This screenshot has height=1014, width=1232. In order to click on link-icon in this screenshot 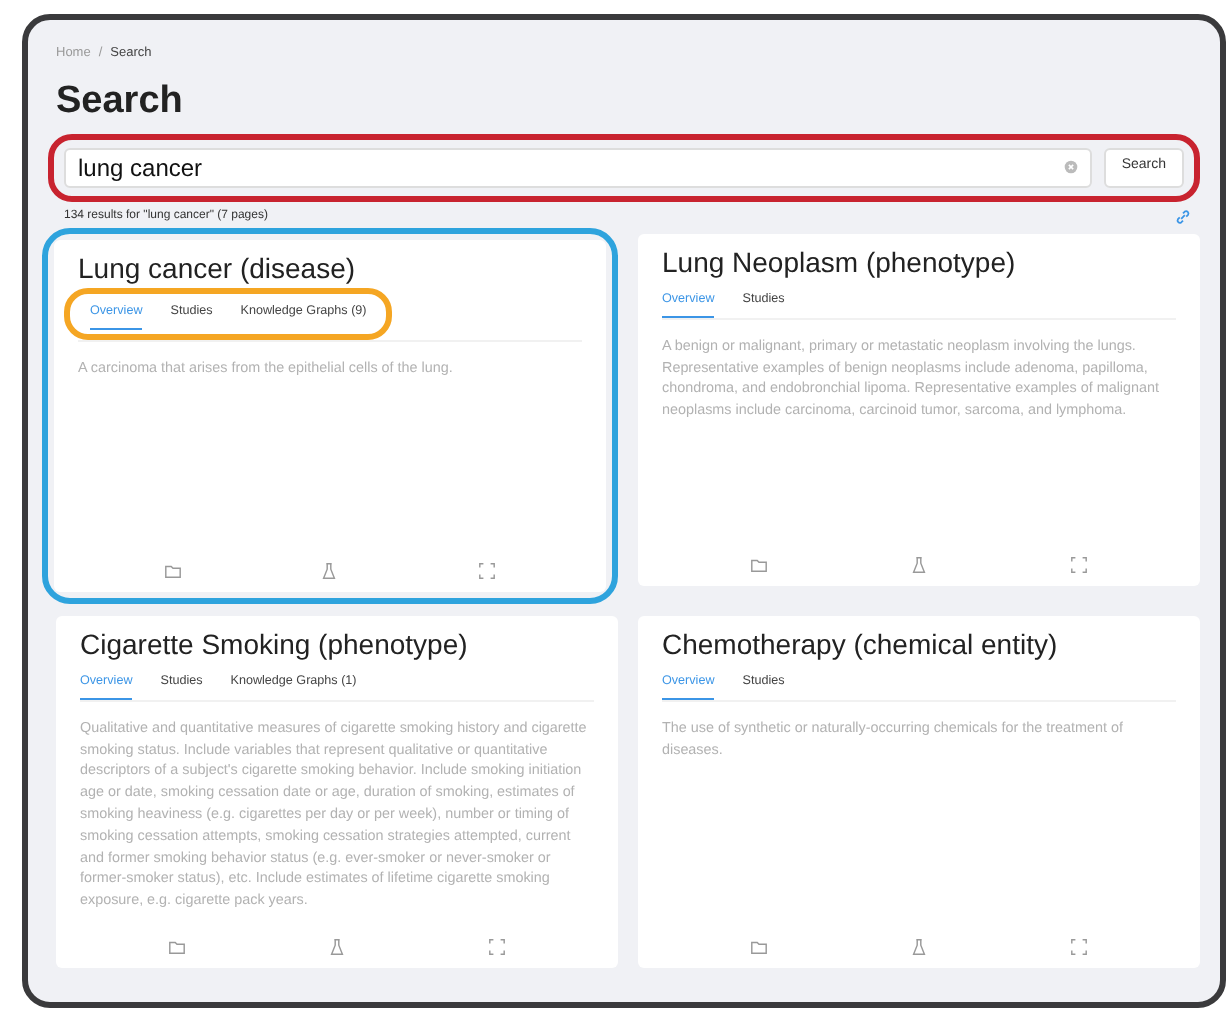, I will do `click(1183, 216)`.